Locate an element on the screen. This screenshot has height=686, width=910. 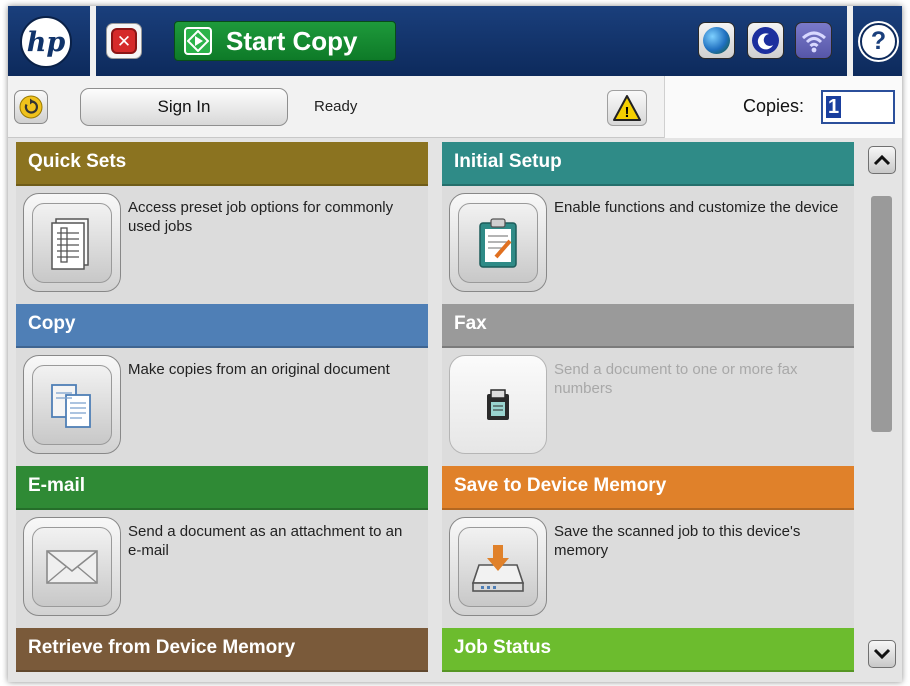
sleep-button is located at coordinates (765, 40).